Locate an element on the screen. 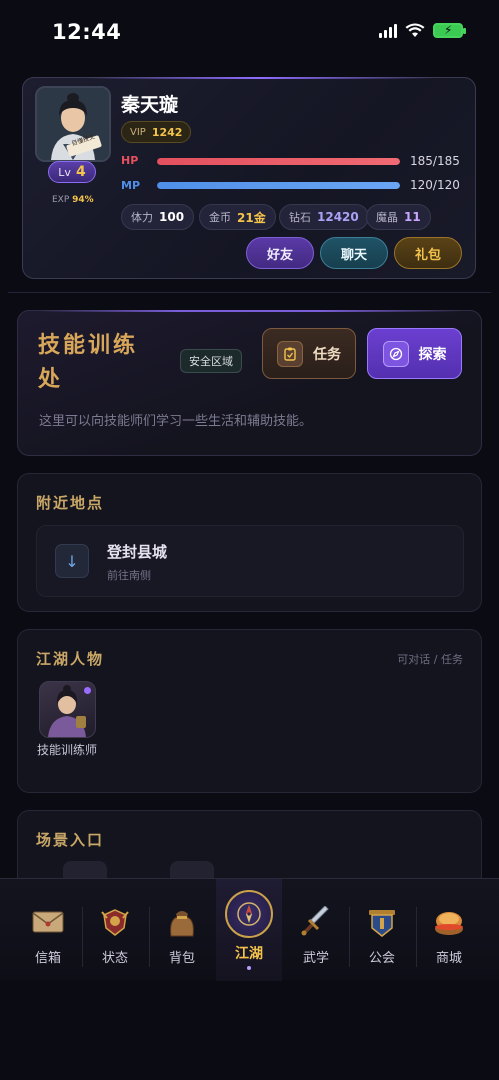  hp-label: HP is located at coordinates (130, 160).